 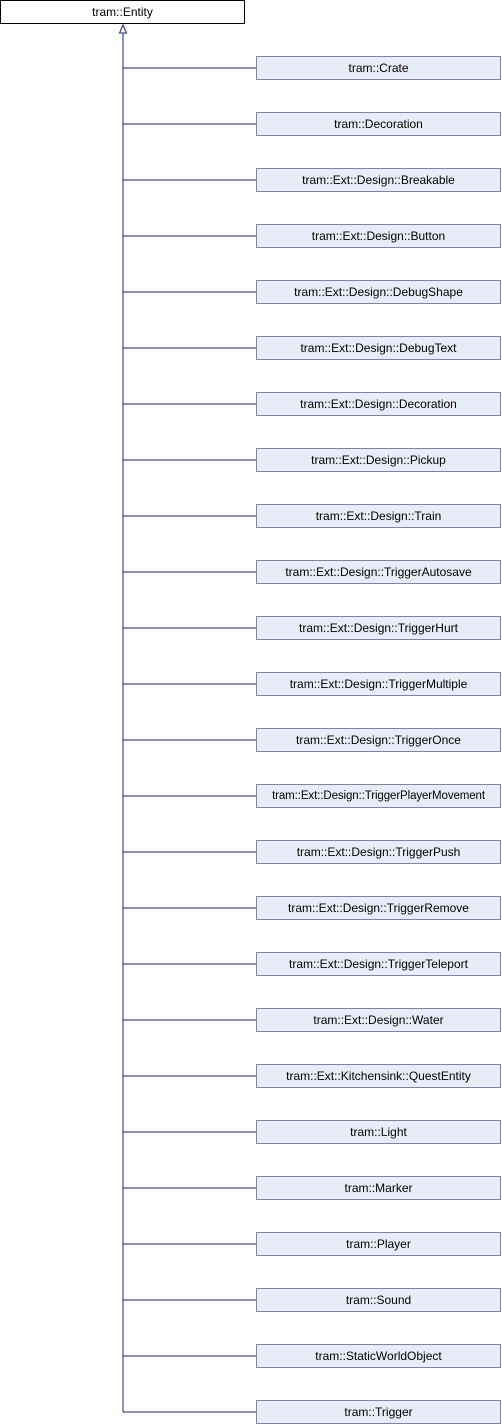 I want to click on derived-class-node: tram::Ext::Design::TriggerAutosave, so click(x=378, y=572).